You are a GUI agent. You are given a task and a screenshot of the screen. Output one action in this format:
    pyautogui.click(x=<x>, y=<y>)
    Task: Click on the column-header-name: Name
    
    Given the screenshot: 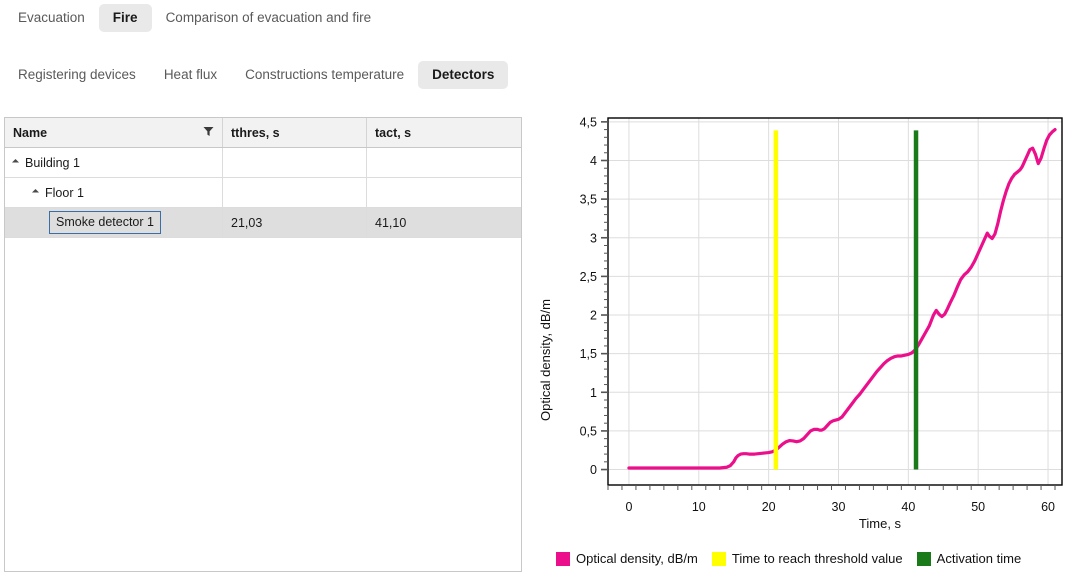 What is the action you would take?
    pyautogui.click(x=114, y=132)
    